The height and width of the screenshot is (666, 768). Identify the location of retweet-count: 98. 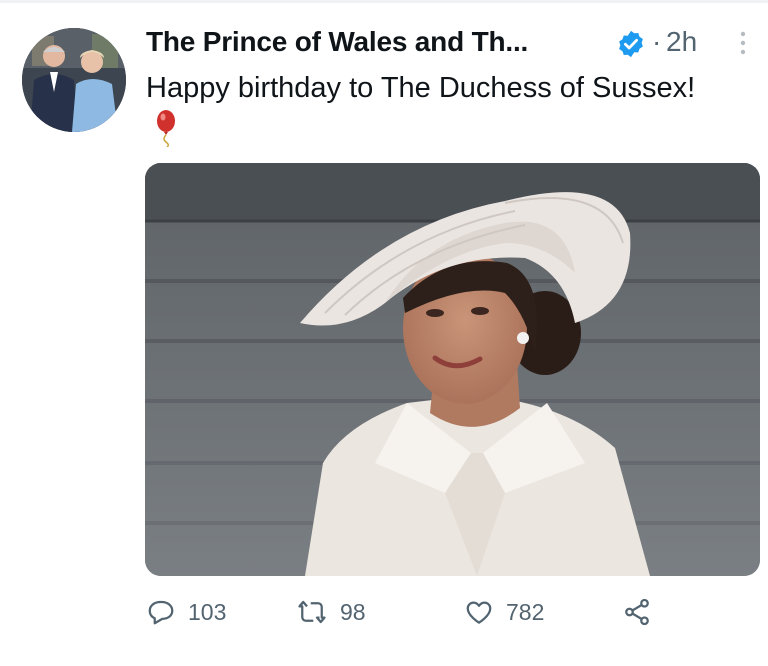
(353, 611).